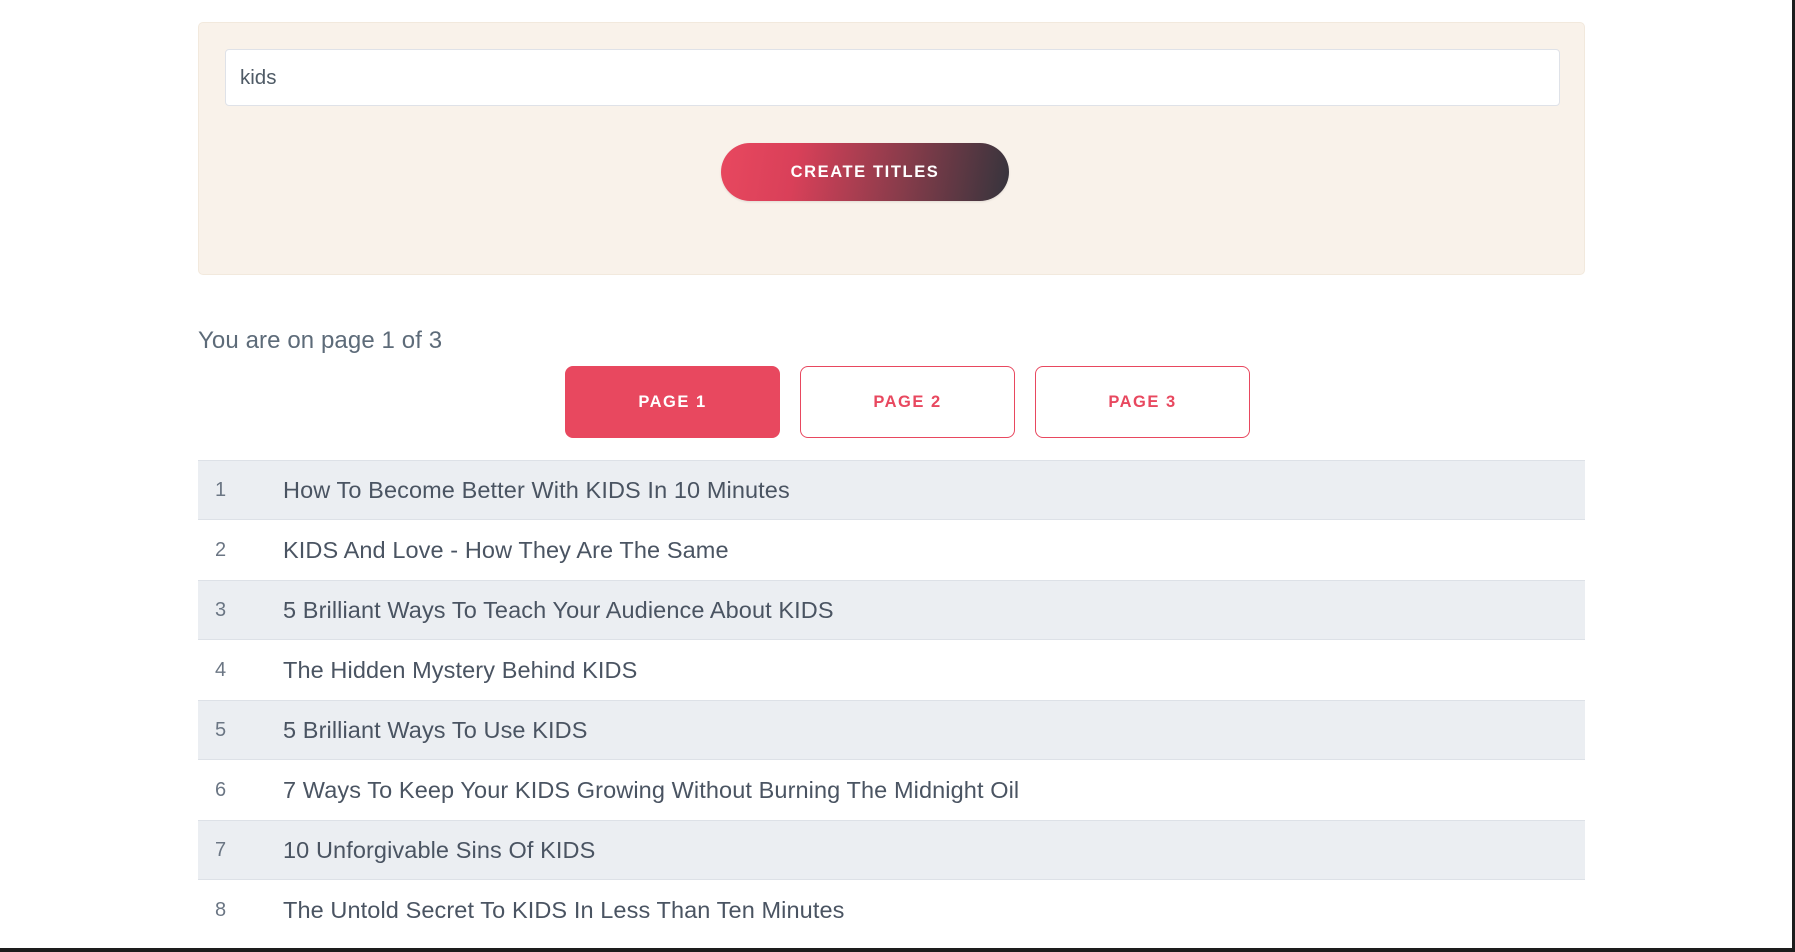 The width and height of the screenshot is (1795, 952). What do you see at coordinates (439, 849) in the screenshot?
I see `row-title: 10 Unforgivable Sins Of KIDS` at bounding box center [439, 849].